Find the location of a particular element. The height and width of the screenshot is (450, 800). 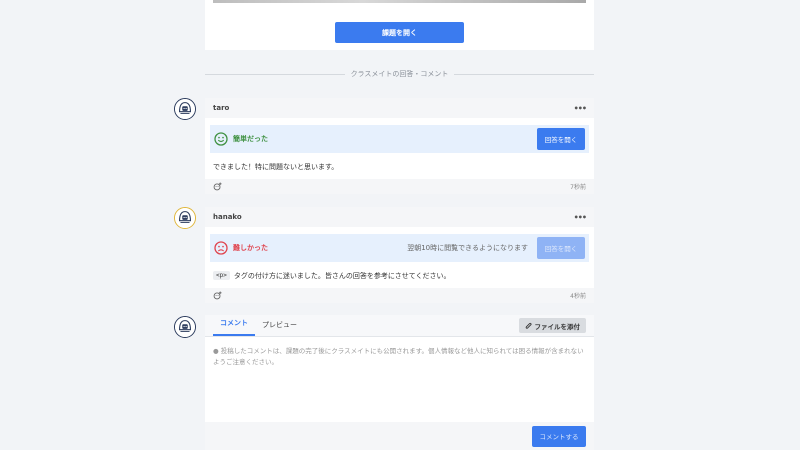

task-card: 課題を開く is located at coordinates (399, 25).